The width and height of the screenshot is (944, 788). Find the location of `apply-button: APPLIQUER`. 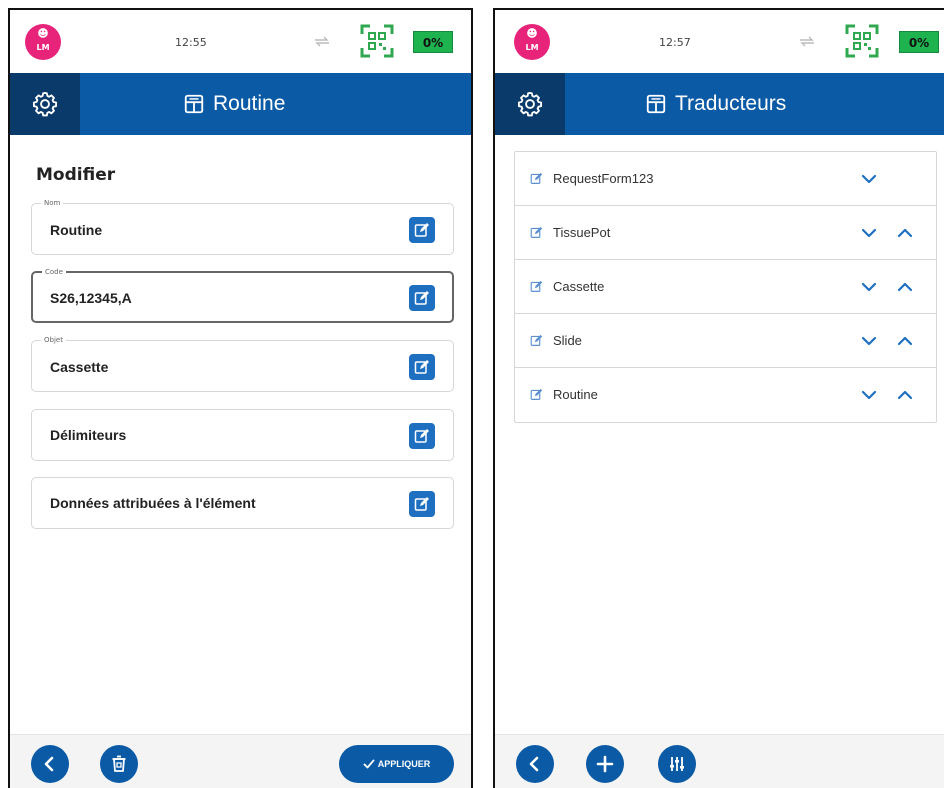

apply-button: APPLIQUER is located at coordinates (396, 764).